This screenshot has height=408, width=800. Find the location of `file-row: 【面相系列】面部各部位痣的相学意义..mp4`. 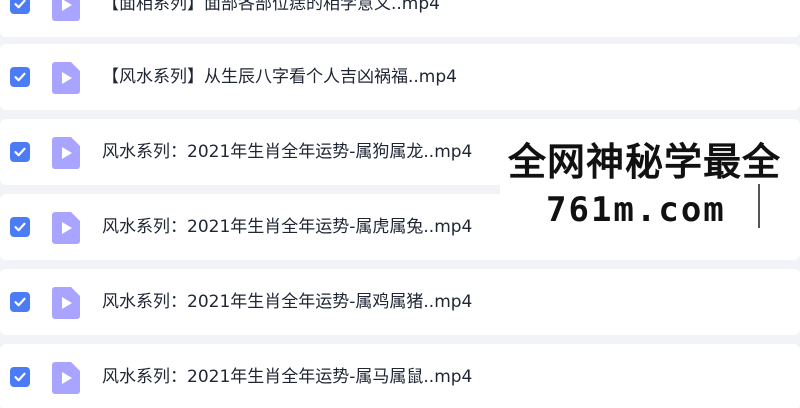

file-row: 【面相系列】面部各部位痣的相学意义..mp4 is located at coordinates (400, 18).